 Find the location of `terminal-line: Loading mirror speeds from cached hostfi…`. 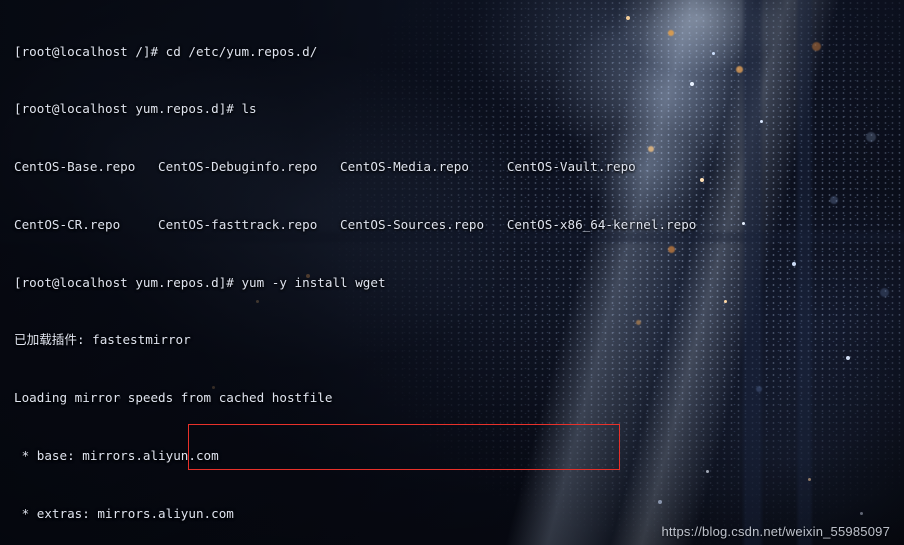

terminal-line: Loading mirror speeds from cached hostfi… is located at coordinates (173, 397).